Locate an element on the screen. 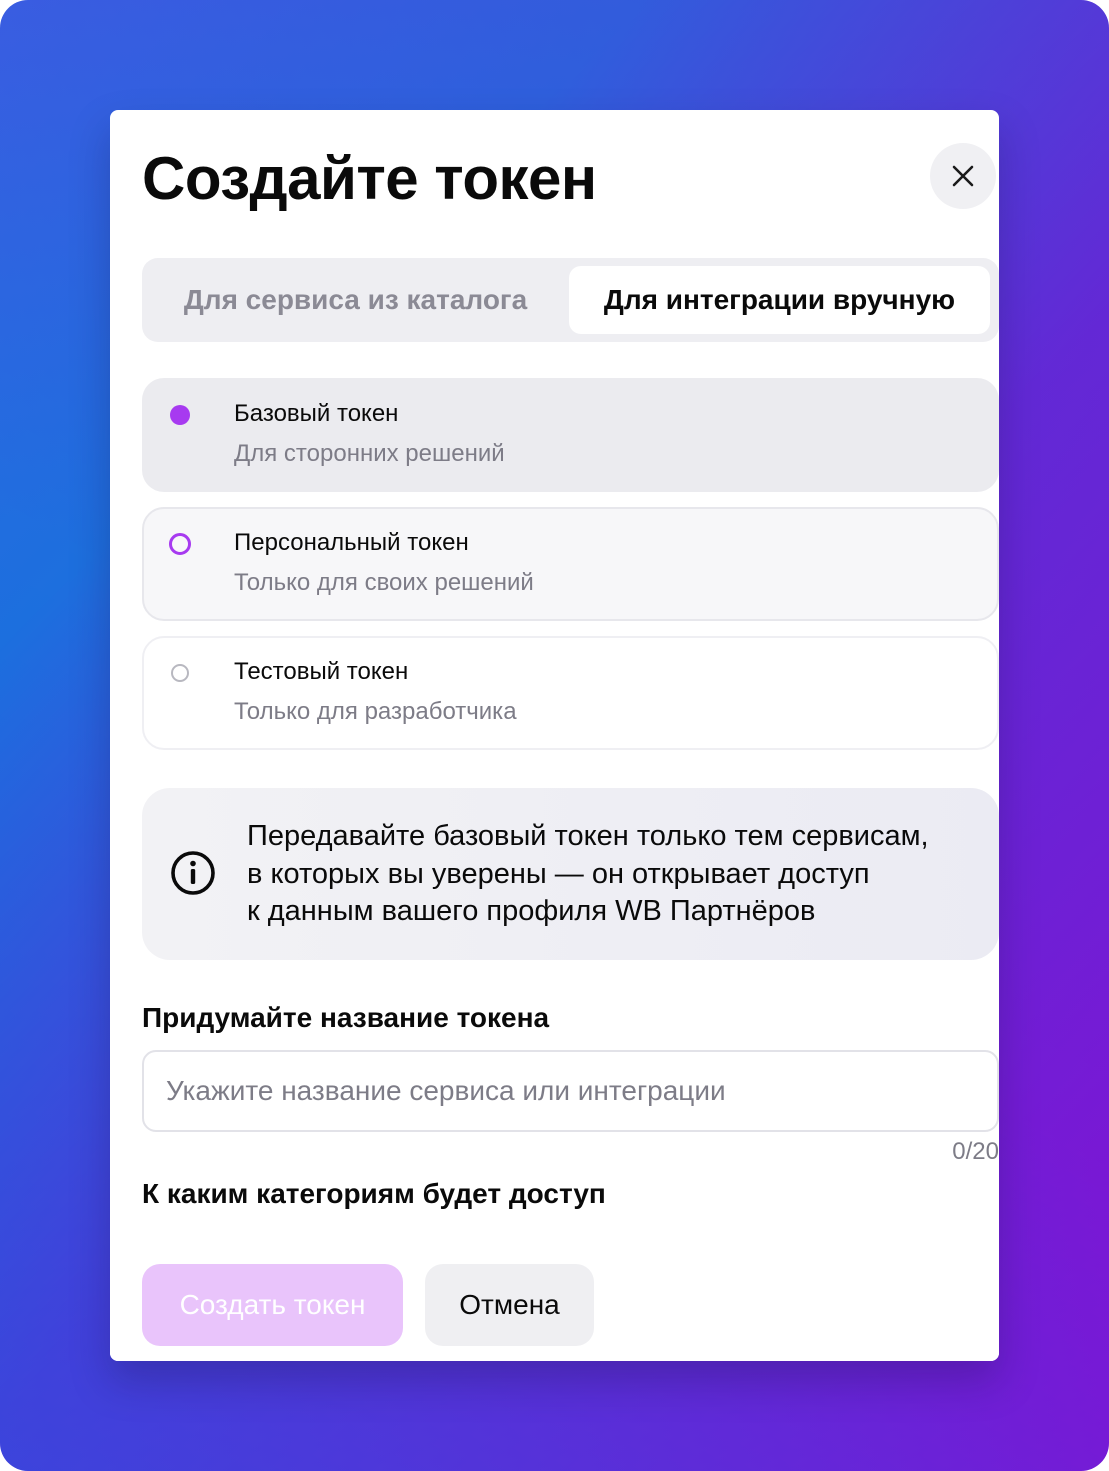  close-button is located at coordinates (963, 176).